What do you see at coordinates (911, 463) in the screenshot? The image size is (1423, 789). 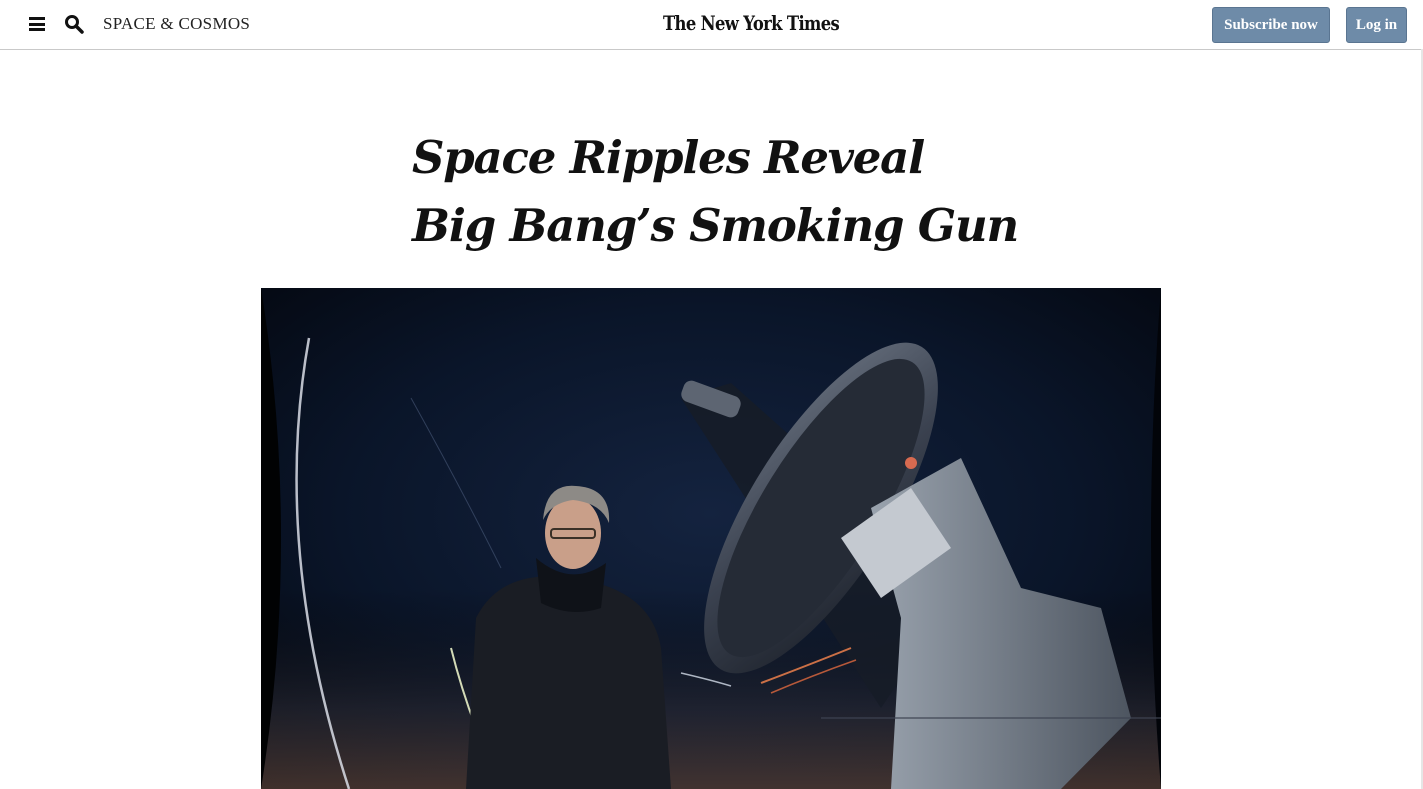 I see `telescope-light` at bounding box center [911, 463].